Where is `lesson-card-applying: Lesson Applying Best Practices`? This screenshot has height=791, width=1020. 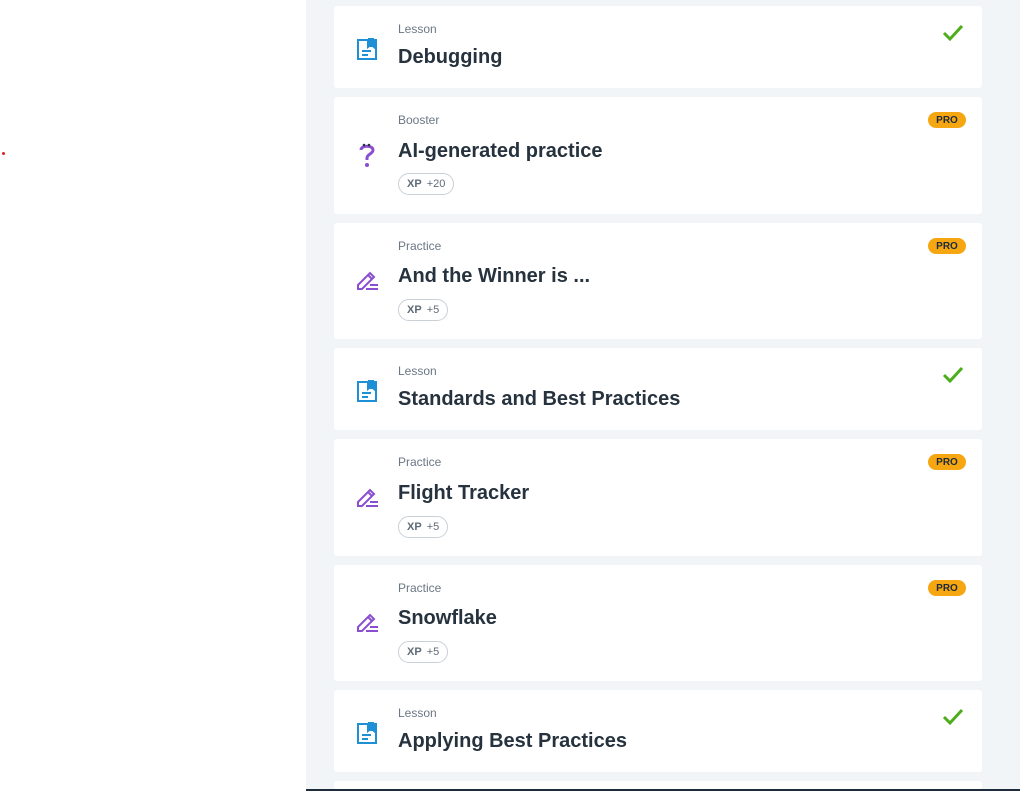 lesson-card-applying: Lesson Applying Best Practices is located at coordinates (658, 731).